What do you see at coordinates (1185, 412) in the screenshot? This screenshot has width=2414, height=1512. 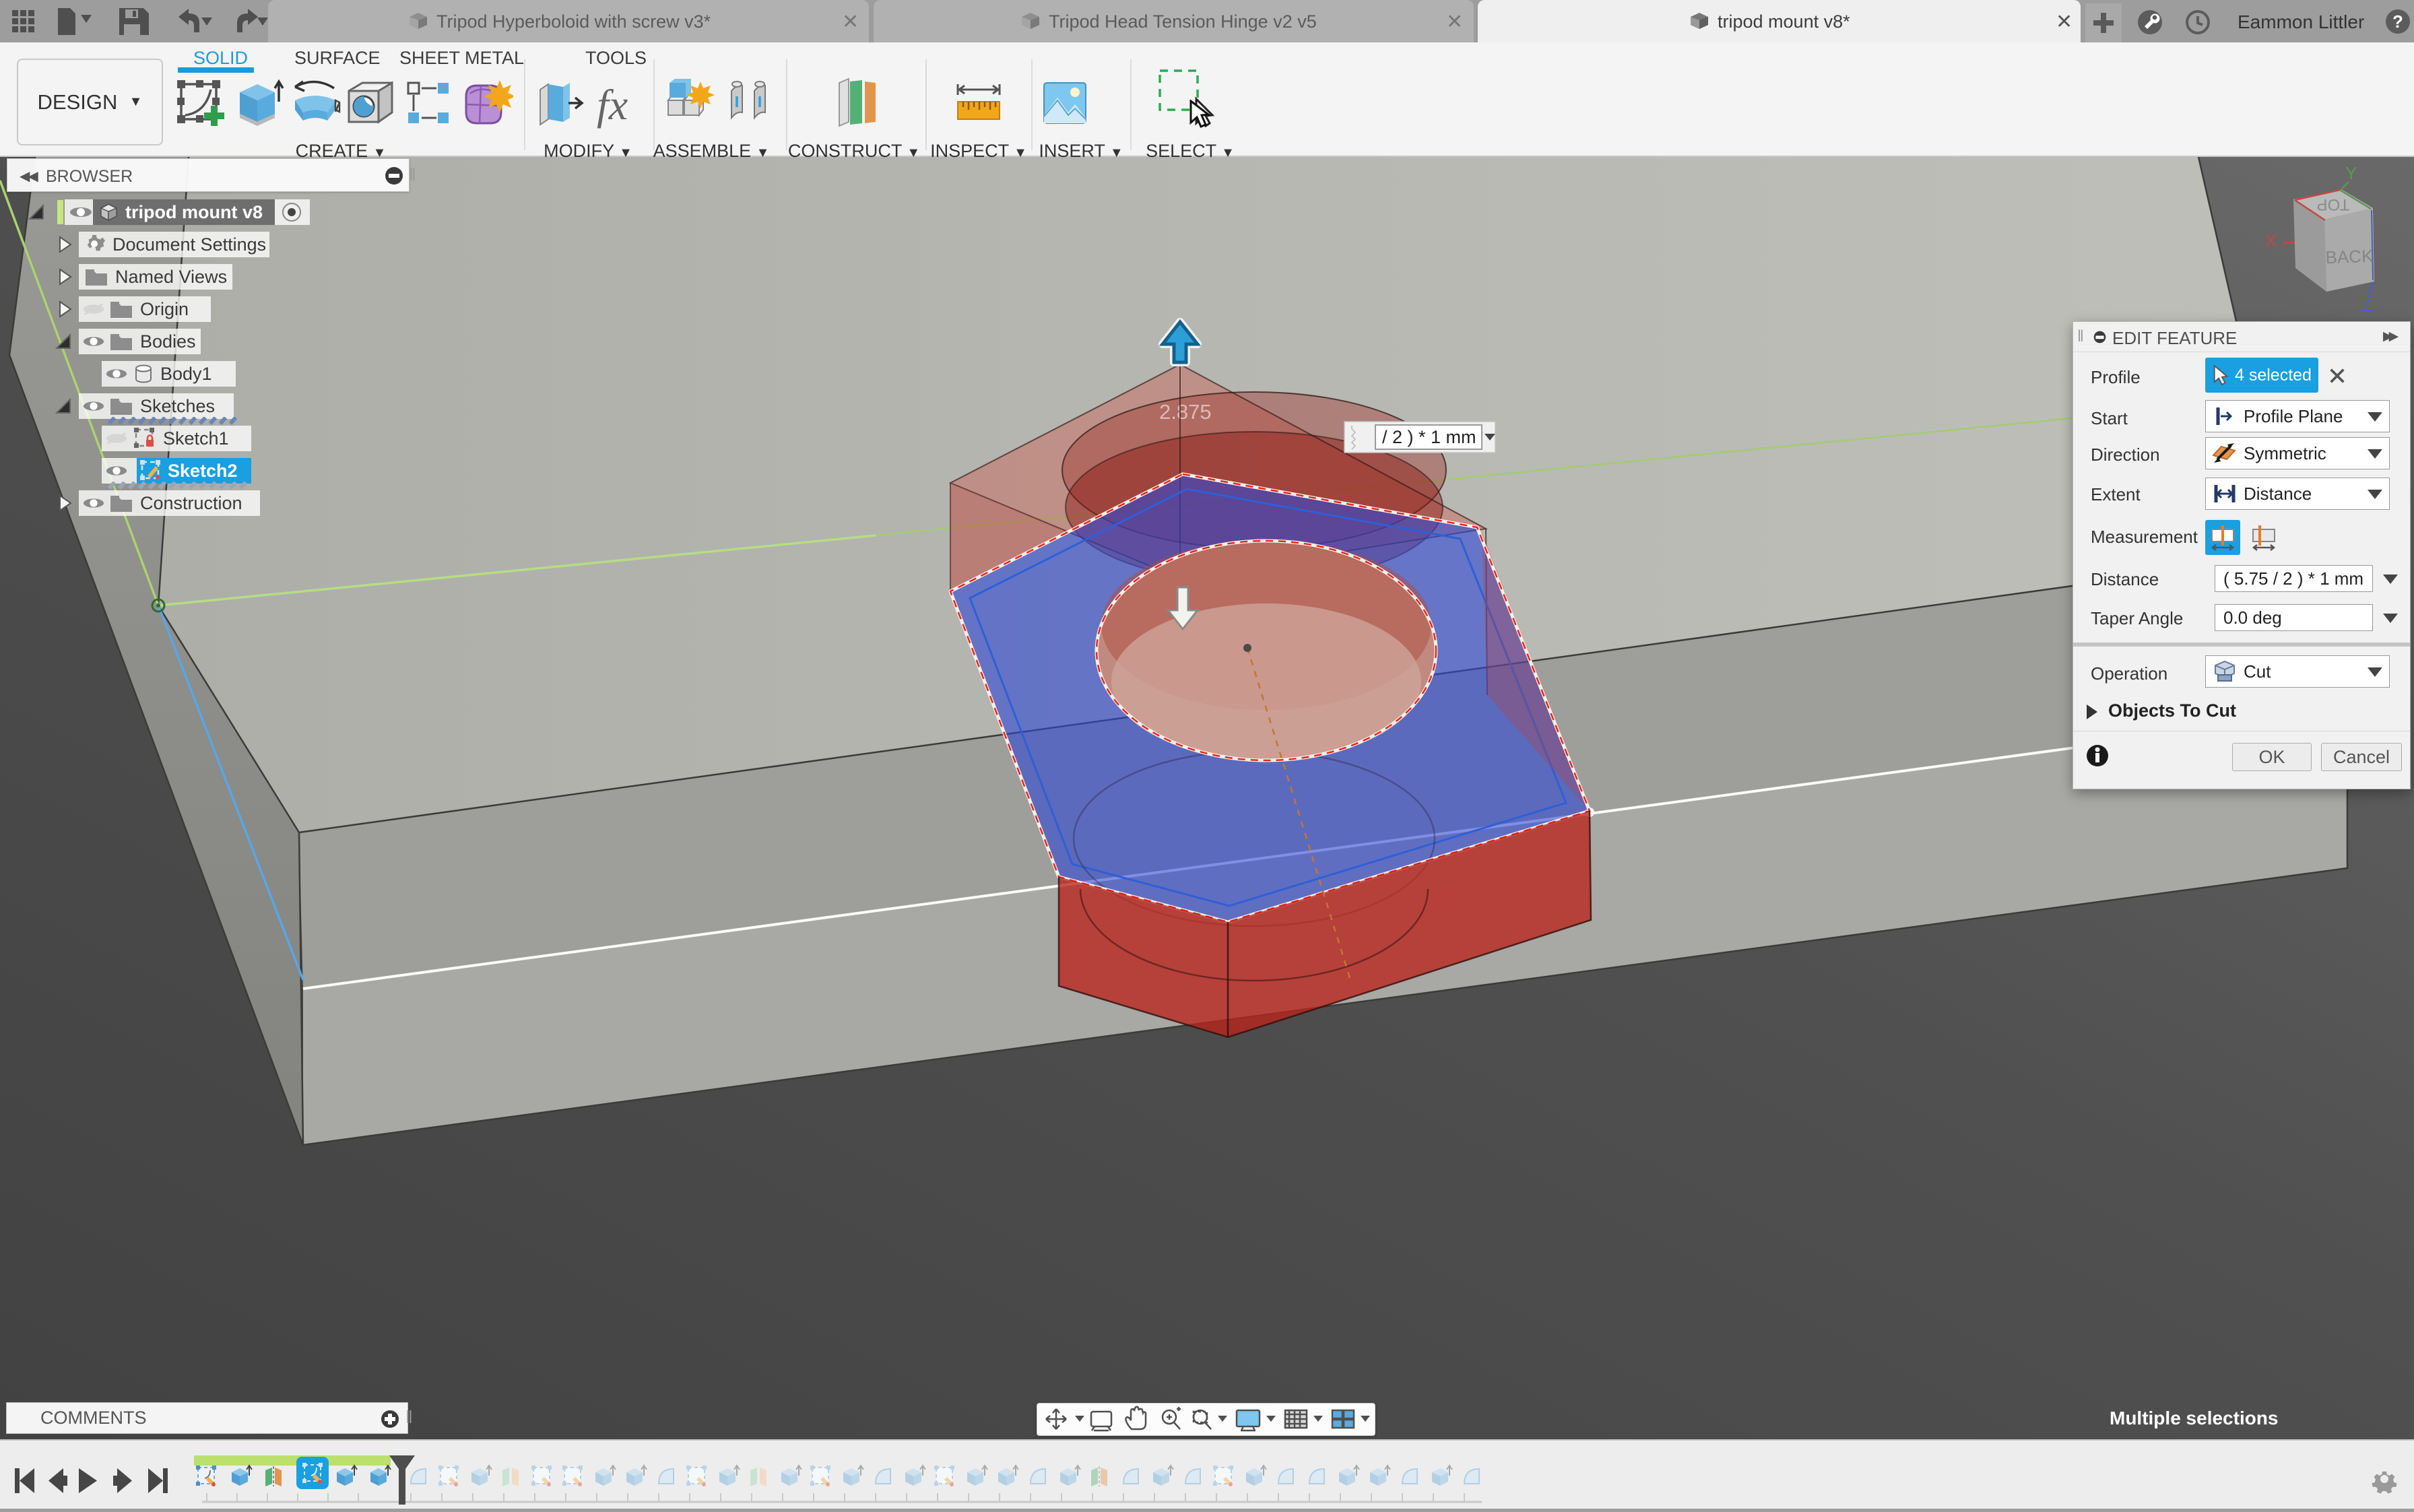 I see `svg-text: 2.875` at bounding box center [1185, 412].